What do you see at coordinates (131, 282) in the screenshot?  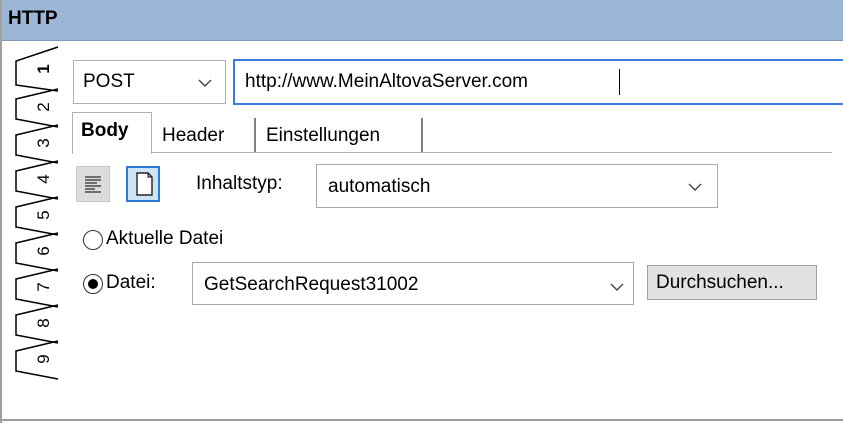 I see `radio-file-label: Datei:` at bounding box center [131, 282].